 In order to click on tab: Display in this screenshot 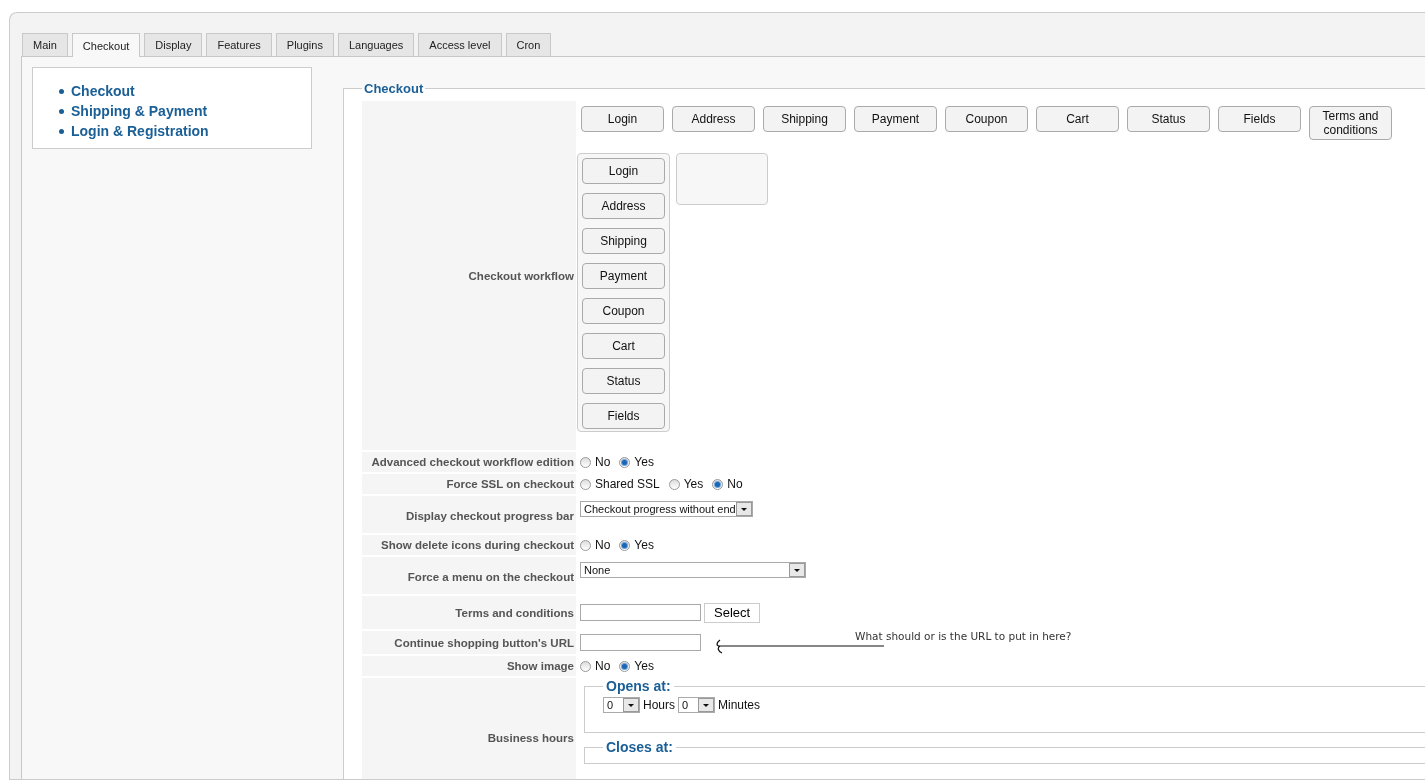, I will do `click(173, 44)`.